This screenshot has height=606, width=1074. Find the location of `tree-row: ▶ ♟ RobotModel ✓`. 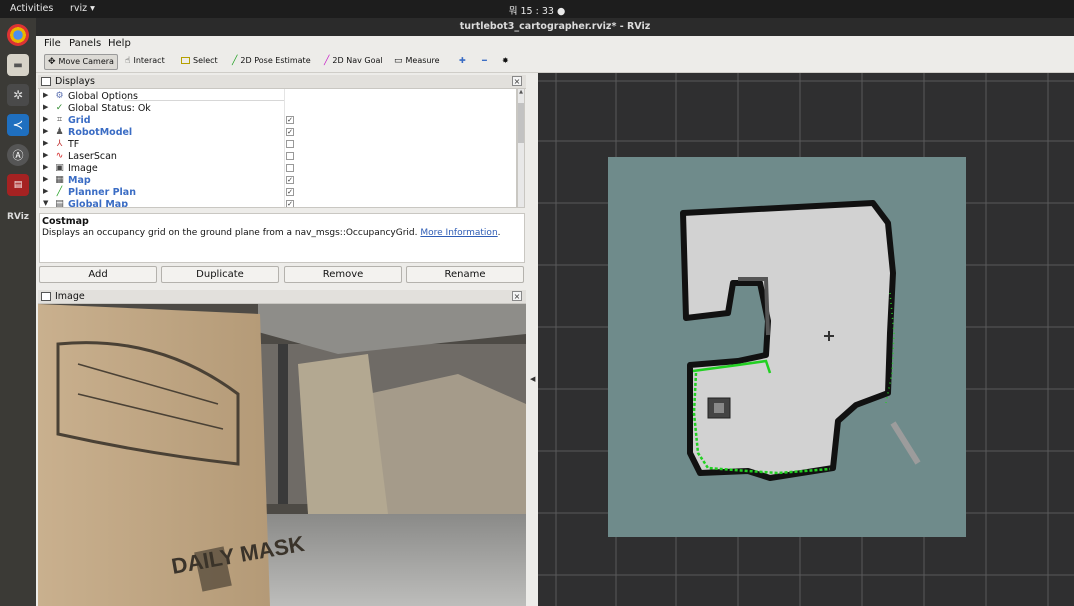

tree-row: ▶ ♟ RobotModel ✓ is located at coordinates (278, 133).